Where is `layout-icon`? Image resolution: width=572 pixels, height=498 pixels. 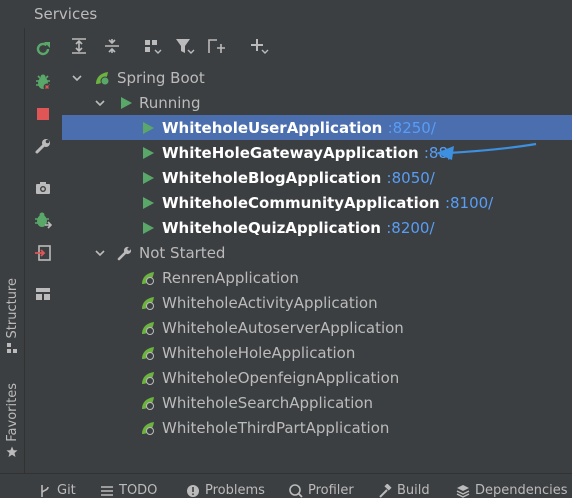 layout-icon is located at coordinates (43, 294).